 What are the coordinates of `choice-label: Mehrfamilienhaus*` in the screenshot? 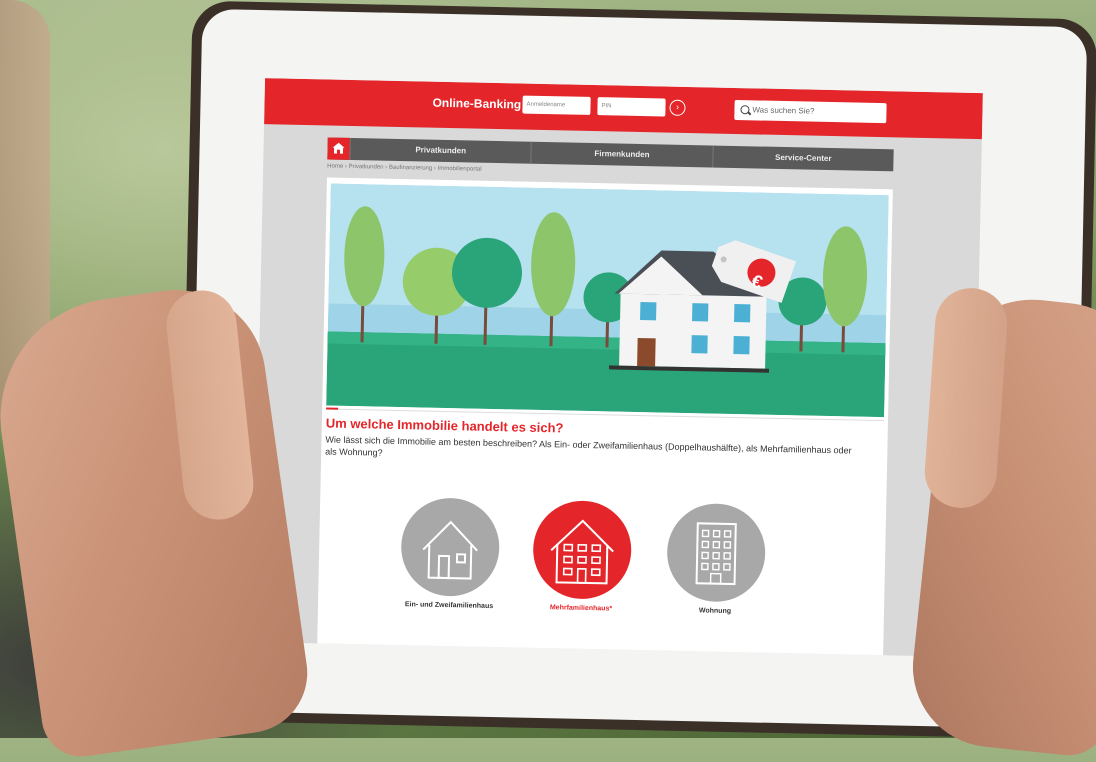 It's located at (581, 608).